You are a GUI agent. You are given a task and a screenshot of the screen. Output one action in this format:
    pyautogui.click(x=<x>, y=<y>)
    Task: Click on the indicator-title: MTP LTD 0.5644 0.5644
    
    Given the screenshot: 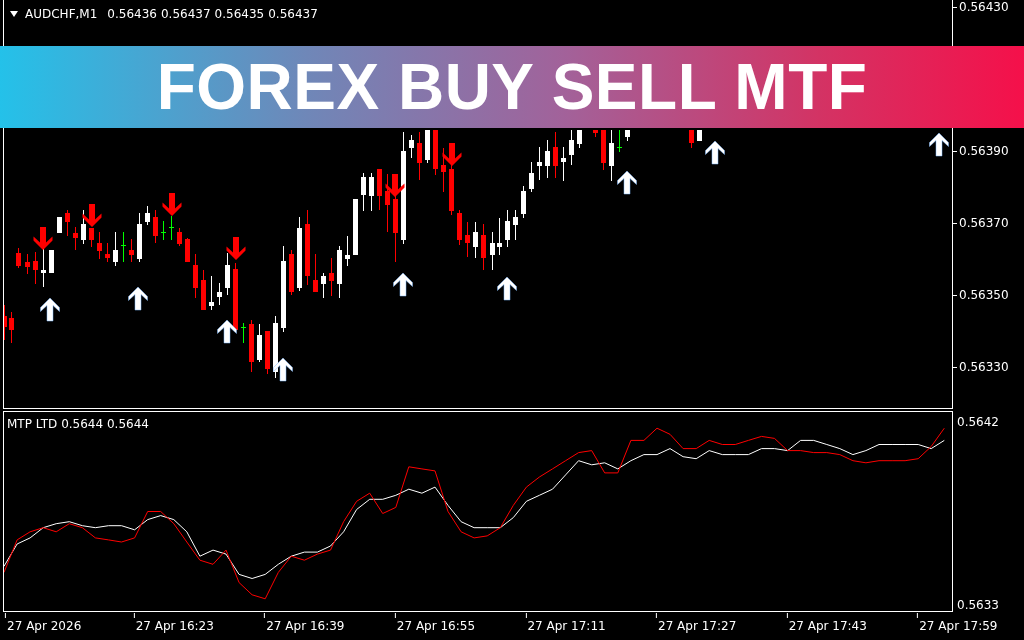 What is the action you would take?
    pyautogui.click(x=78, y=424)
    